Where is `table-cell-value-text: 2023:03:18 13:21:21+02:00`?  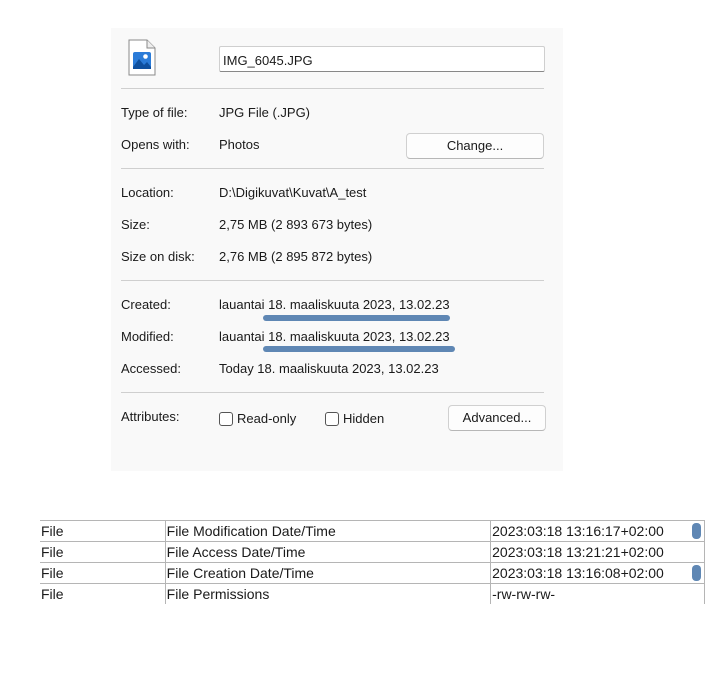 table-cell-value-text: 2023:03:18 13:21:21+02:00 is located at coordinates (578, 552).